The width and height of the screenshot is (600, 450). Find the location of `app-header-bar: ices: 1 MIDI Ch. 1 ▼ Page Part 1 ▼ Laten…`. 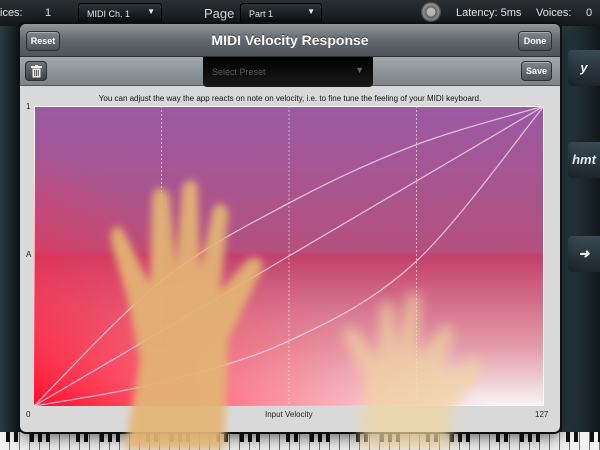

app-header-bar: ices: 1 MIDI Ch. 1 ▼ Page Part 1 ▼ Laten… is located at coordinates (300, 13).